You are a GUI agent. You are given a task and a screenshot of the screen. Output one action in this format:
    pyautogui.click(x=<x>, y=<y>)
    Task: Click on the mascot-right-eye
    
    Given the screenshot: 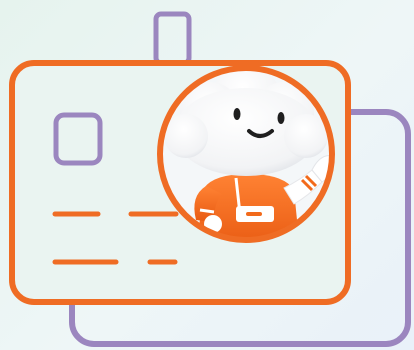 What is the action you would take?
    pyautogui.click(x=281, y=118)
    